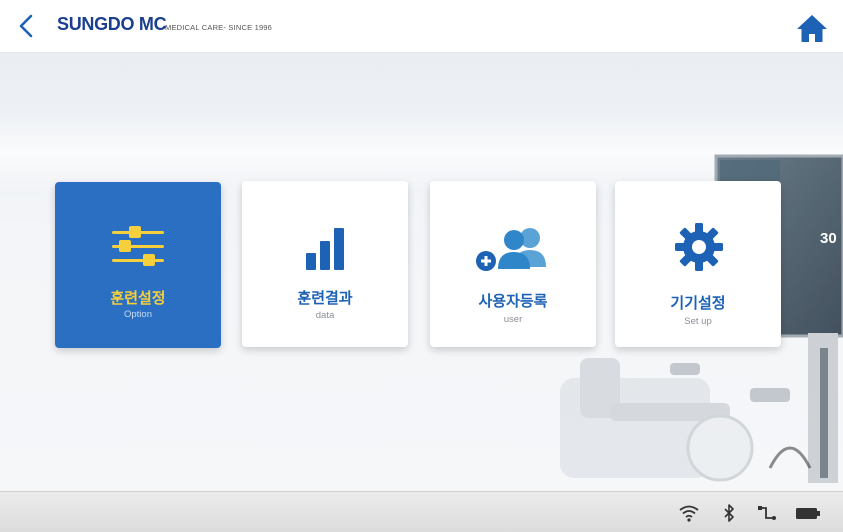 The height and width of the screenshot is (532, 843). I want to click on menu-card-option: 훈련설정 Option, so click(138, 265).